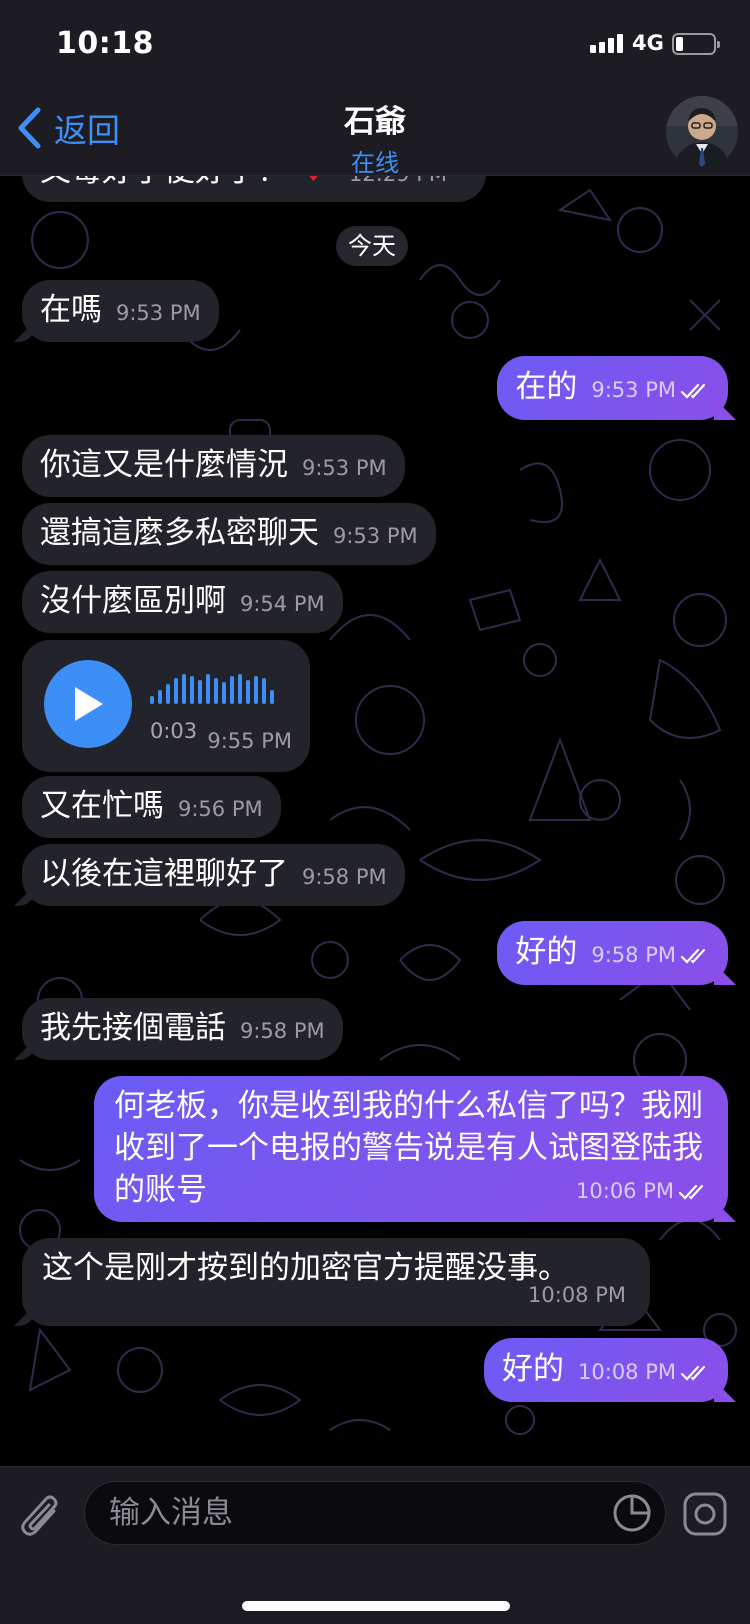 This screenshot has width=750, height=1624. I want to click on date-separator: 今天, so click(372, 246).